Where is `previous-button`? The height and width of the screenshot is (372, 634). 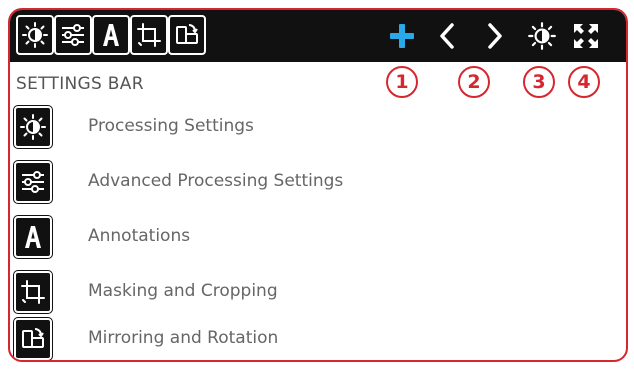
previous-button is located at coordinates (448, 36).